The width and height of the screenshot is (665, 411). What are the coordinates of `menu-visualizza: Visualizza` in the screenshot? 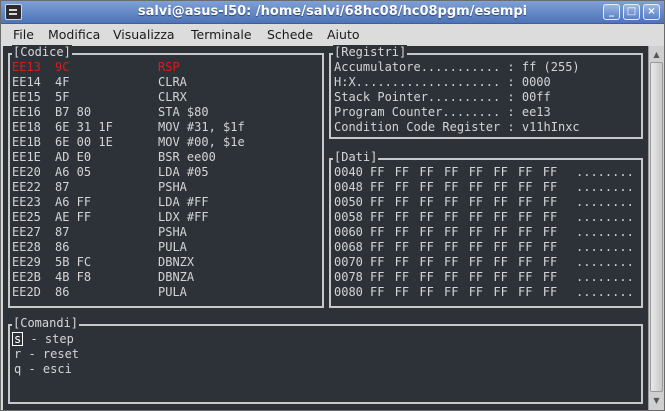 It's located at (144, 34).